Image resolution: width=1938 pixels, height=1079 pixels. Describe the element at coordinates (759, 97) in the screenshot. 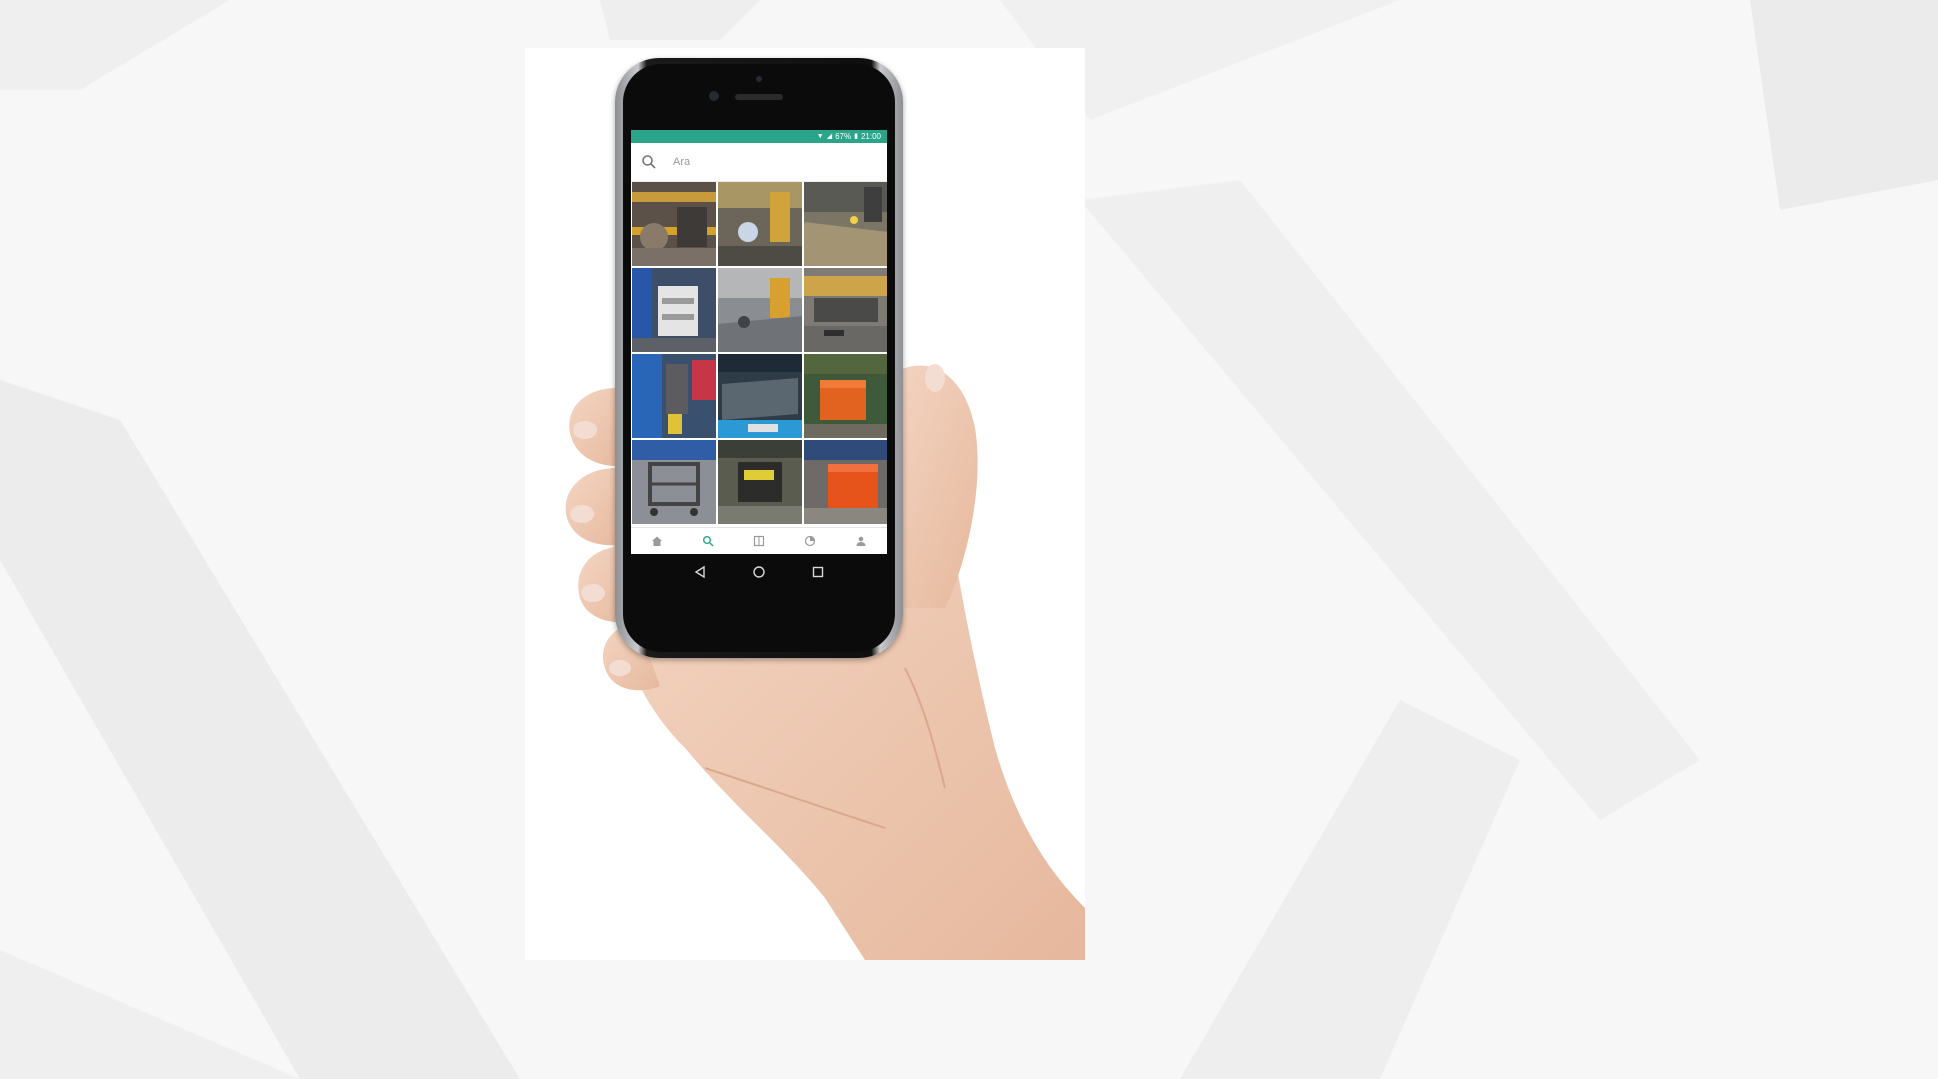

I see `earpiece-speaker` at that location.